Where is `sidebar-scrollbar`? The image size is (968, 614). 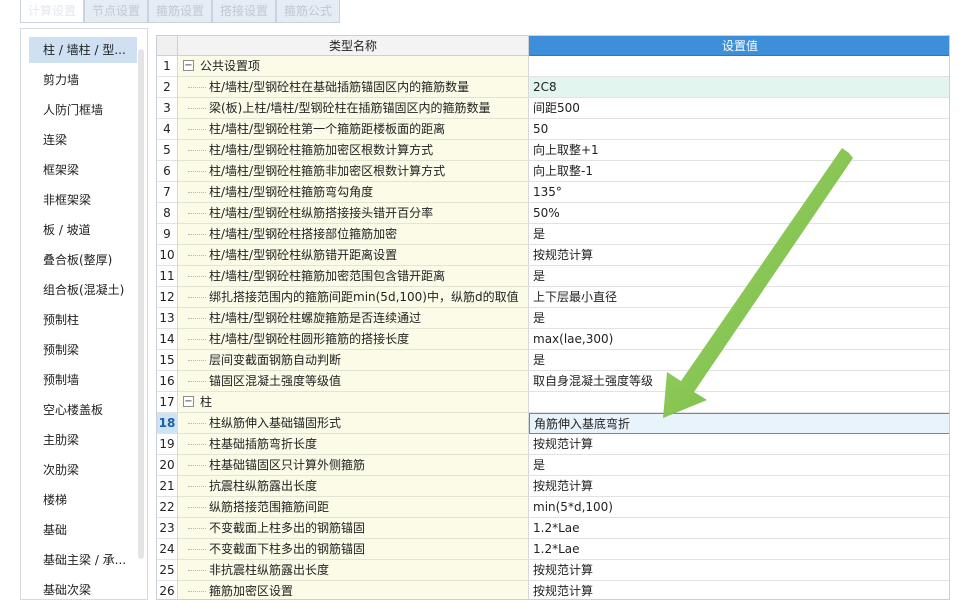 sidebar-scrollbar is located at coordinates (141, 304).